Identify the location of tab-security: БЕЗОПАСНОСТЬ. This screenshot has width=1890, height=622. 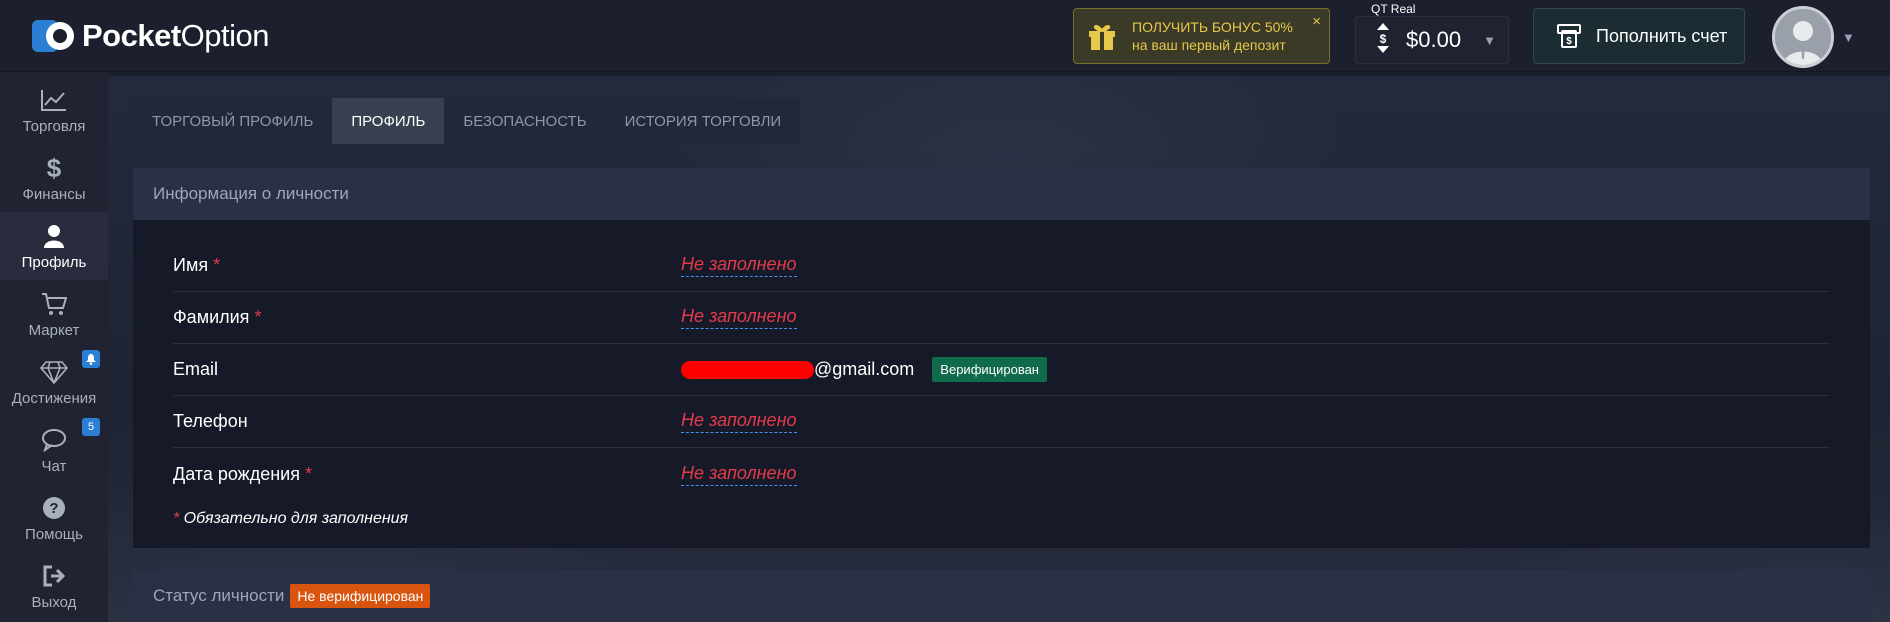
(524, 121).